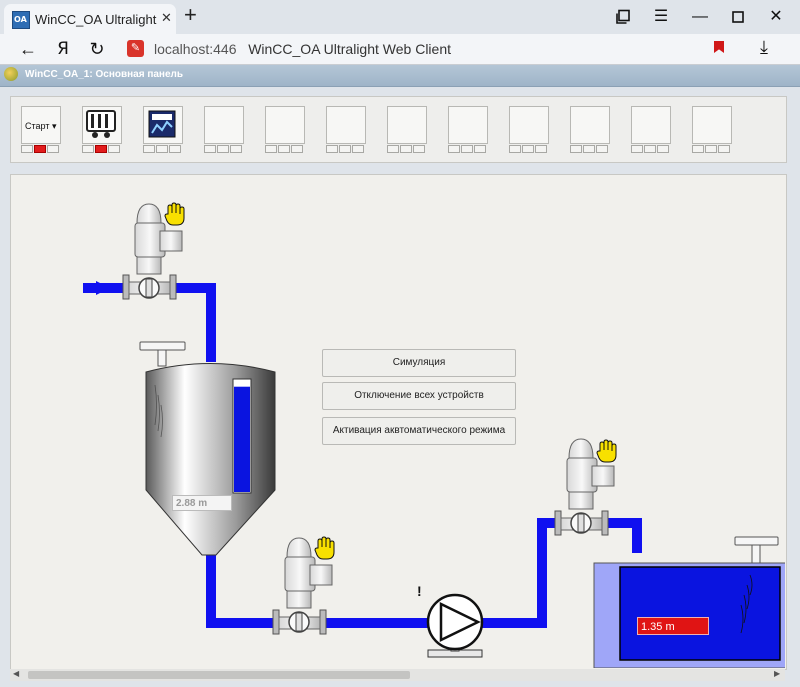  What do you see at coordinates (700, 613) in the screenshot?
I see `tank-2-level-fill` at bounding box center [700, 613].